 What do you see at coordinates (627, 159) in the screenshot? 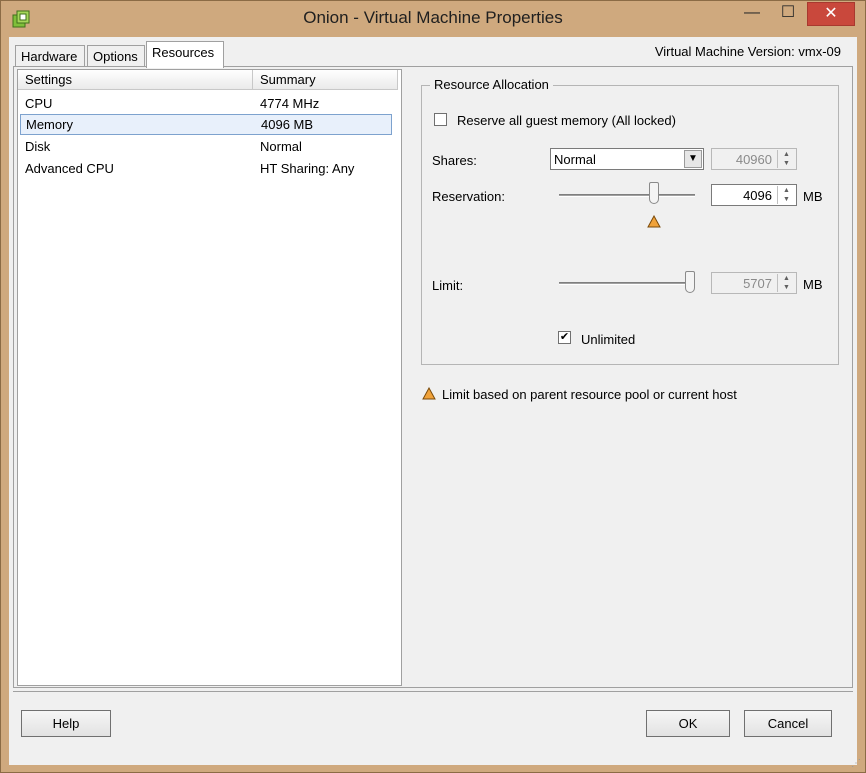
I see `shares-select: Normal ▼` at bounding box center [627, 159].